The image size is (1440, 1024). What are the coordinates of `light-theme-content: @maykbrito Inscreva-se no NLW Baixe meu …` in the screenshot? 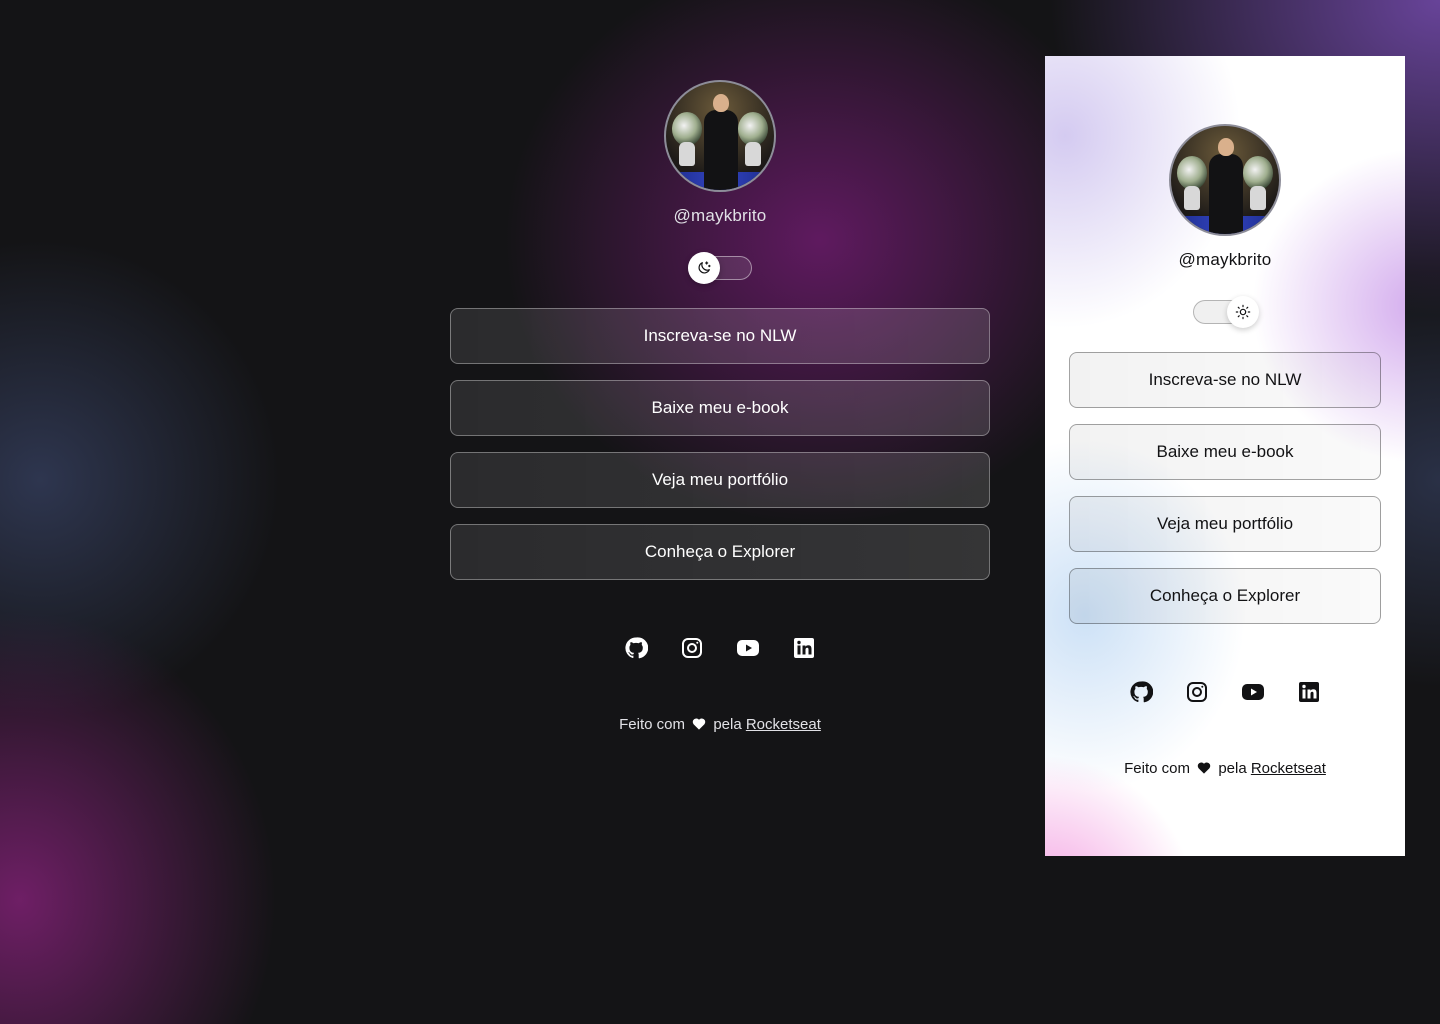 It's located at (1225, 450).